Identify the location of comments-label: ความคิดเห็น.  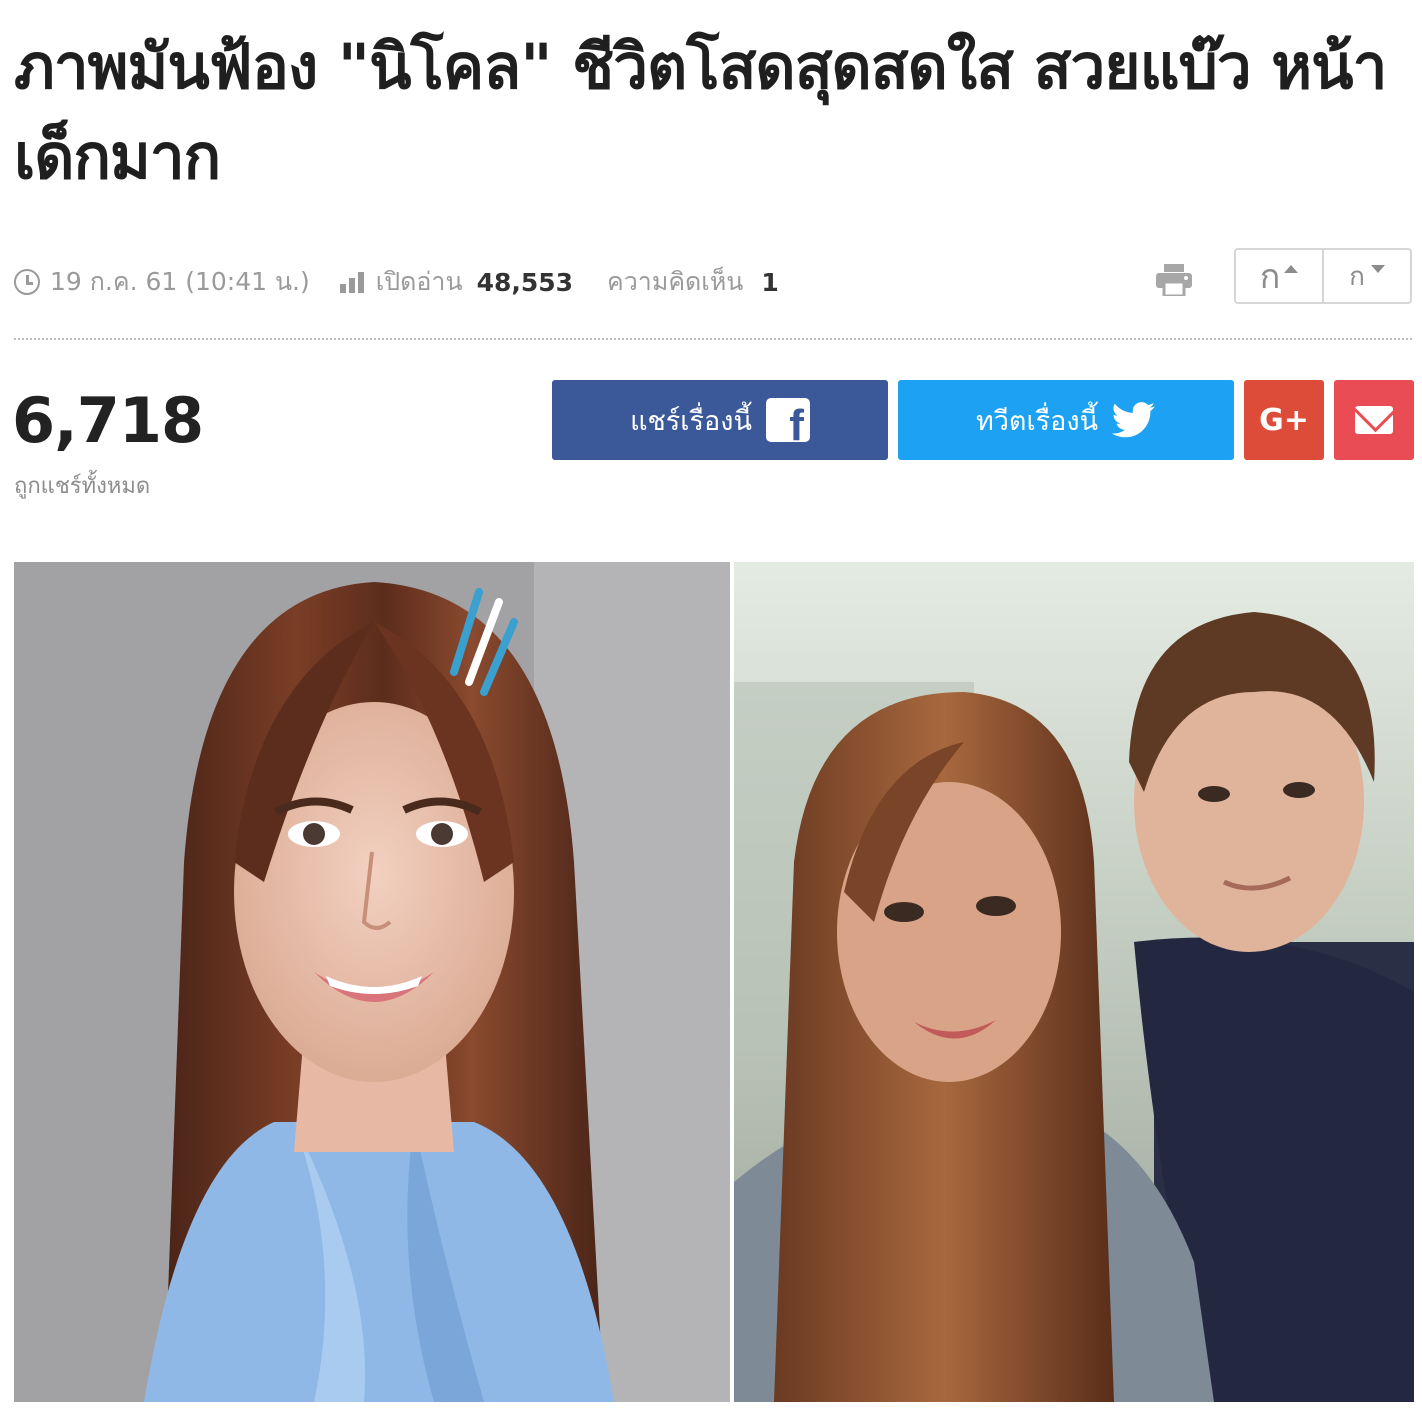
(675, 282).